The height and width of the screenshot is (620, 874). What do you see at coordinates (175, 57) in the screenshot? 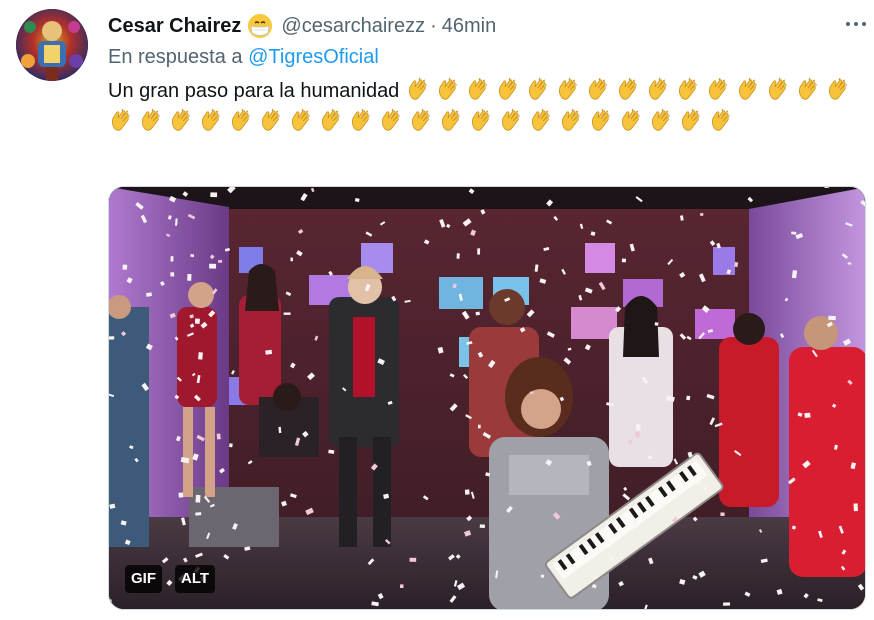
I see `reply-prefix: En respuesta a` at bounding box center [175, 57].